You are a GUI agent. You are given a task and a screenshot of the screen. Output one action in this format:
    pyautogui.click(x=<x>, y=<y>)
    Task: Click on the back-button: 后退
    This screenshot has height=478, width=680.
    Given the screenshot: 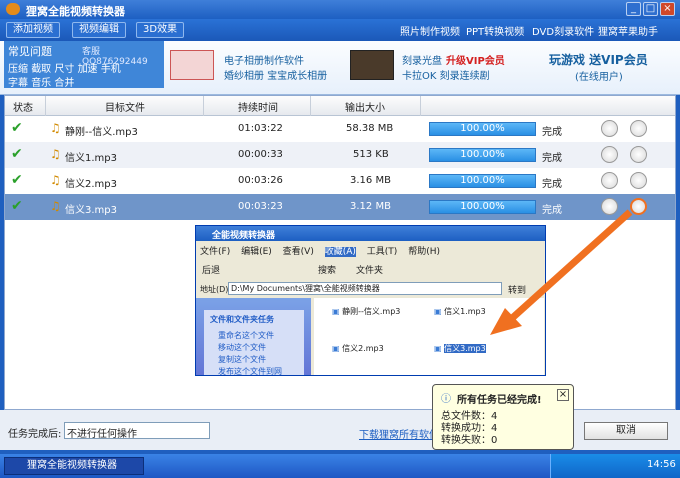 What is the action you would take?
    pyautogui.click(x=211, y=269)
    